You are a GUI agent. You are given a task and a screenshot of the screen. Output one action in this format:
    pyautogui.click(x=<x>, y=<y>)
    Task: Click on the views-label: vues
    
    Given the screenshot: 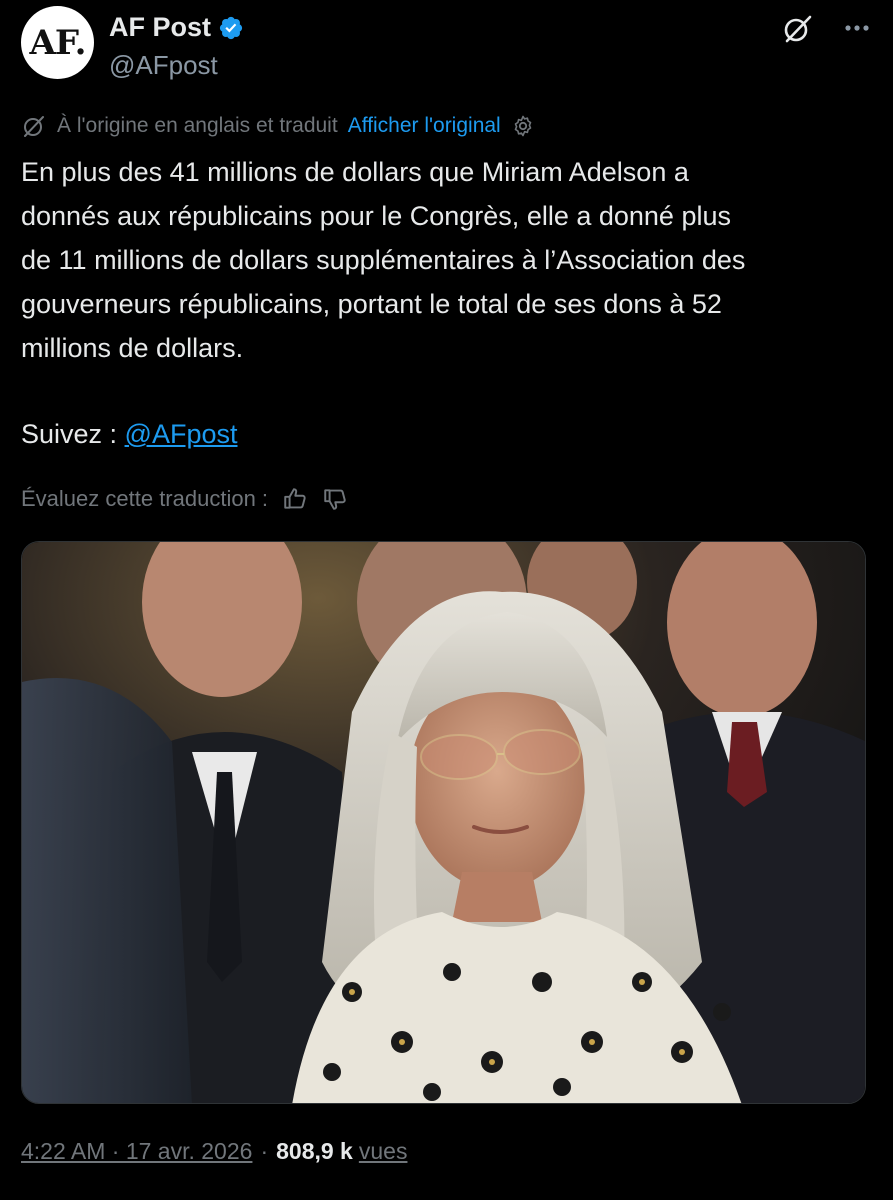 What is the action you would take?
    pyautogui.click(x=383, y=1151)
    